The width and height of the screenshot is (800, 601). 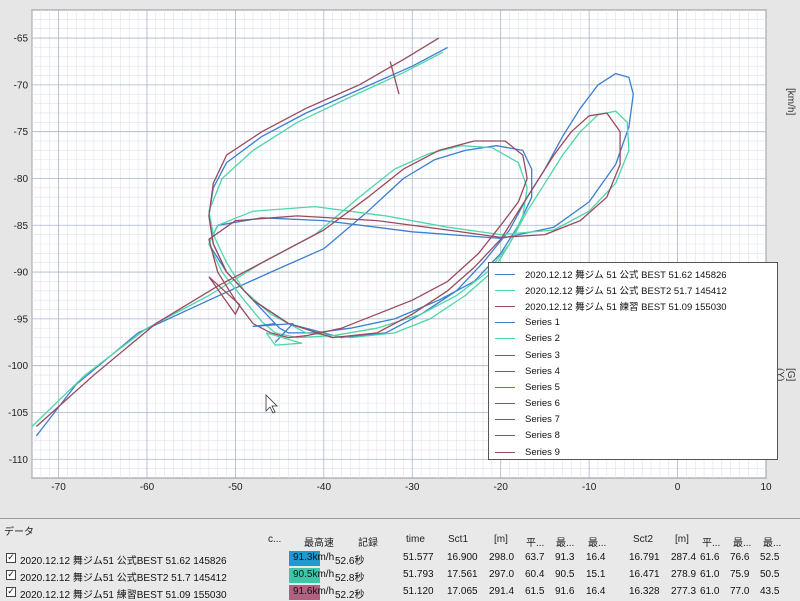 I want to click on legend-entry: Series 2, so click(x=636, y=339).